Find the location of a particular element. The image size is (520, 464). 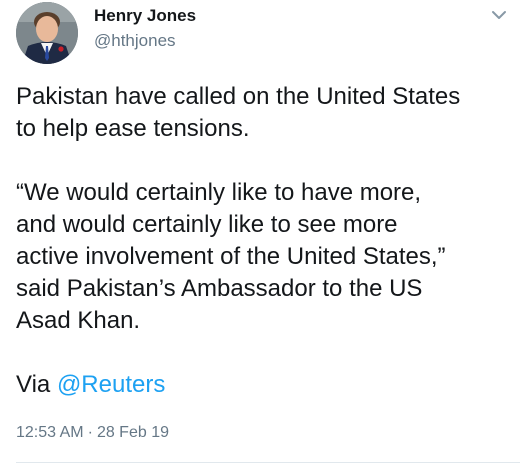

tweet-line: Asad Khan. is located at coordinates (78, 320).